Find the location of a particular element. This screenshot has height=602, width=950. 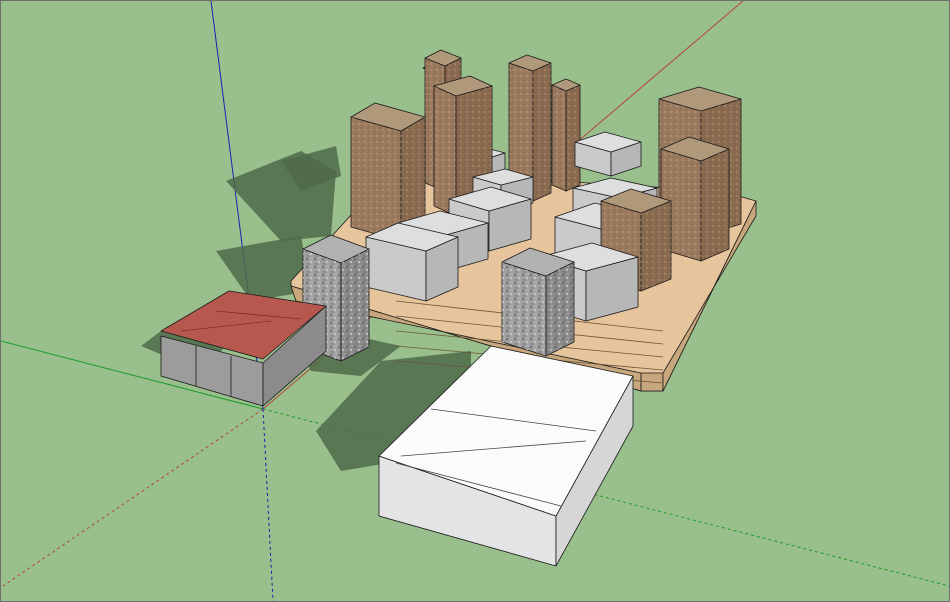

tower-d-left-texture is located at coordinates (445, 151).